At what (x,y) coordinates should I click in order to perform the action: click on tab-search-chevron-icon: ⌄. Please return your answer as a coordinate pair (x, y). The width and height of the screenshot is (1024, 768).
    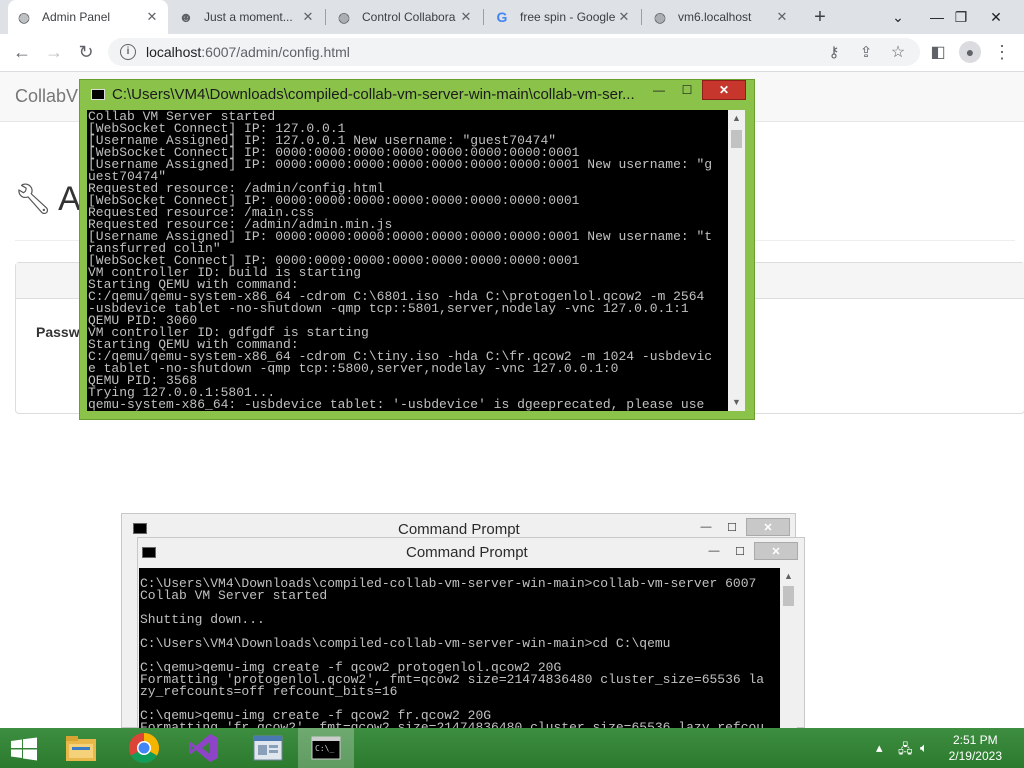
    Looking at the image, I should click on (898, 17).